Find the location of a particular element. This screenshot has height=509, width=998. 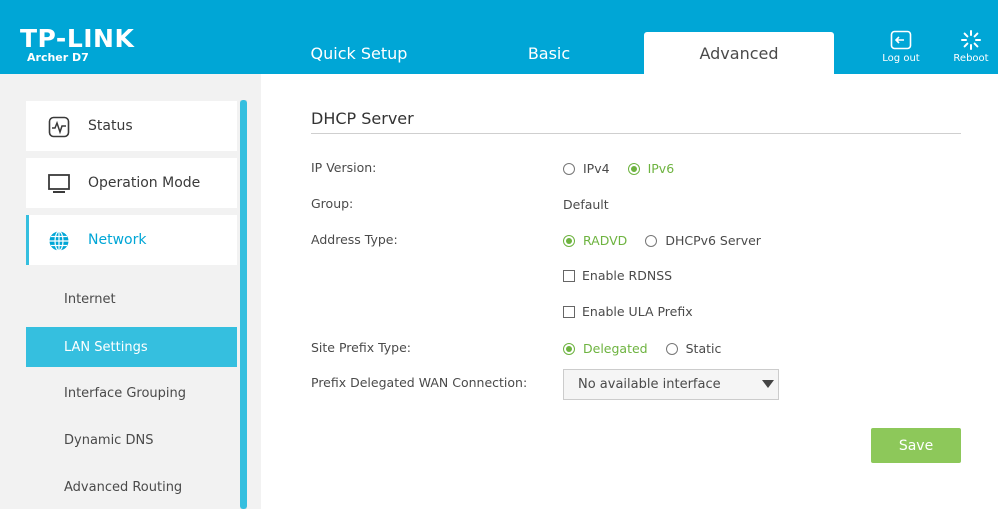

tab-basic: Basic is located at coordinates (549, 53).